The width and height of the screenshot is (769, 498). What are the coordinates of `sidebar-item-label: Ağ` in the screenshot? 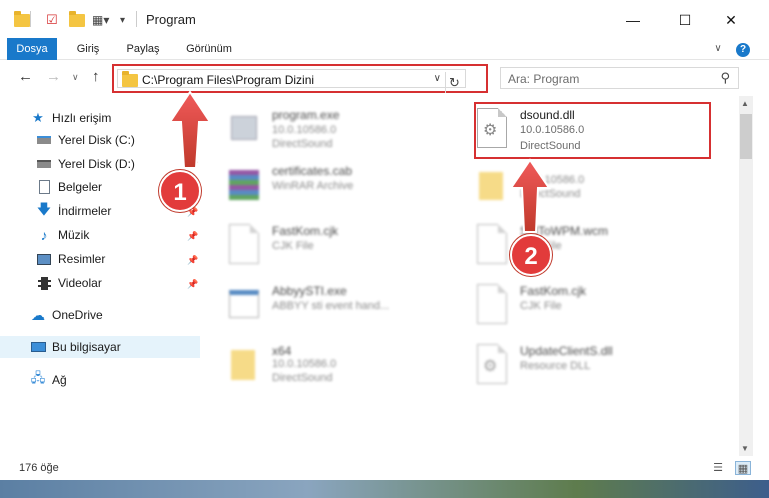 It's located at (59, 380).